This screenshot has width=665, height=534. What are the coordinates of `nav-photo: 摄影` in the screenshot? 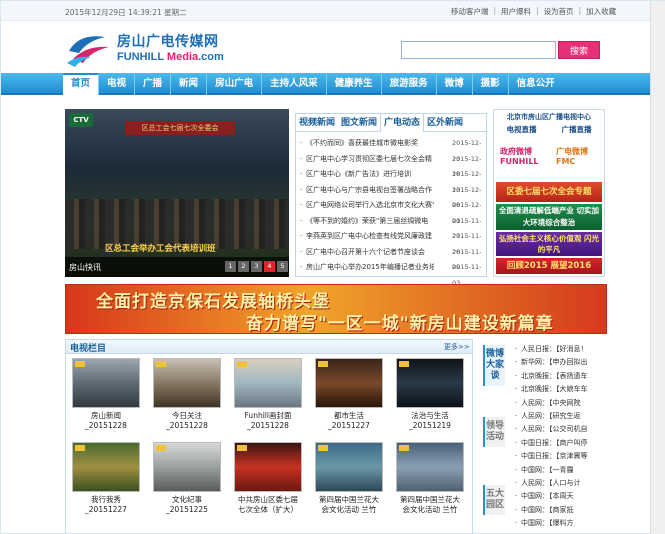 It's located at (491, 84).